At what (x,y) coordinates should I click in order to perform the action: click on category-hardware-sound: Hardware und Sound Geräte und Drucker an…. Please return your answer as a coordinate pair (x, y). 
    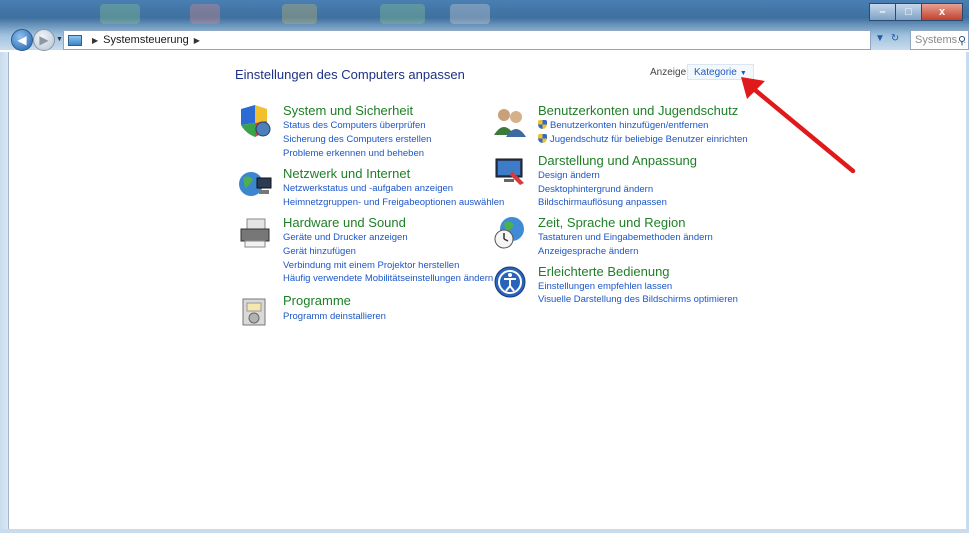
    Looking at the image, I should click on (367, 250).